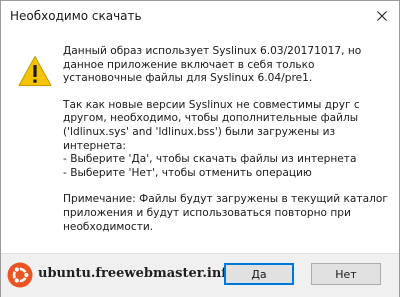 The image size is (400, 297). What do you see at coordinates (20, 275) in the screenshot?
I see `ubuntu-logo-icon` at bounding box center [20, 275].